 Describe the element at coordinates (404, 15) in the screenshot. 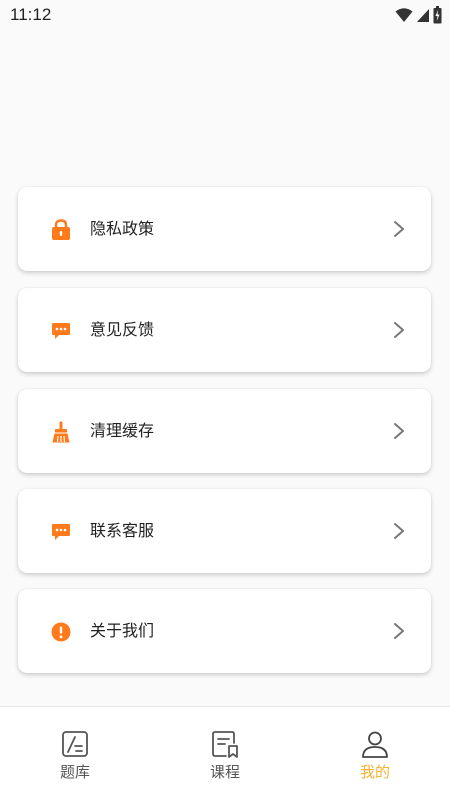

I see `wifi-icon` at that location.